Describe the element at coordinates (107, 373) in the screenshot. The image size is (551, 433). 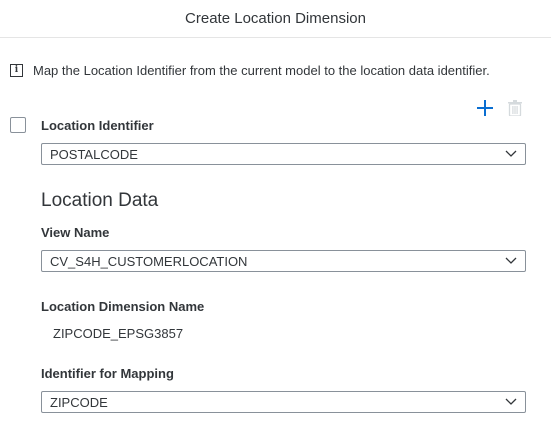
I see `identifier-for-mapping-label: Identifier for Mapping` at that location.